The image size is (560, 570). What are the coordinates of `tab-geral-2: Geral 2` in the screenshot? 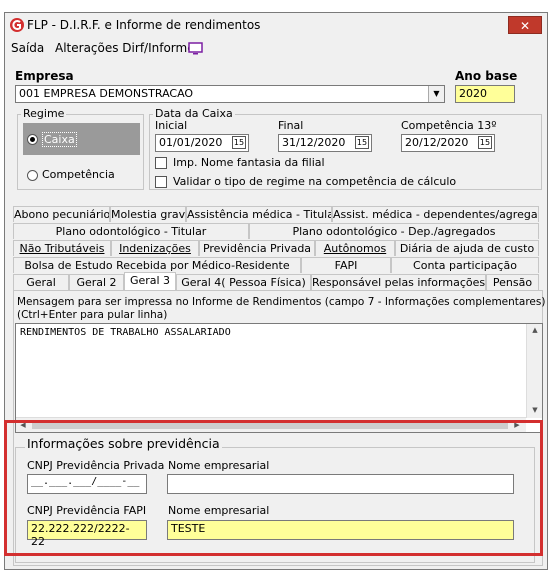 It's located at (96, 282).